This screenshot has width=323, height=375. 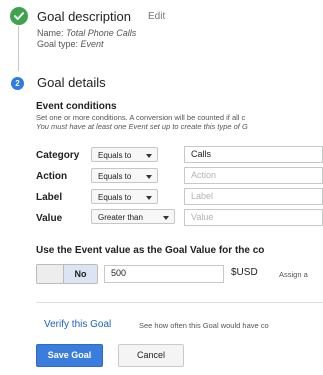 What do you see at coordinates (49, 197) in the screenshot?
I see `label-label: Label` at bounding box center [49, 197].